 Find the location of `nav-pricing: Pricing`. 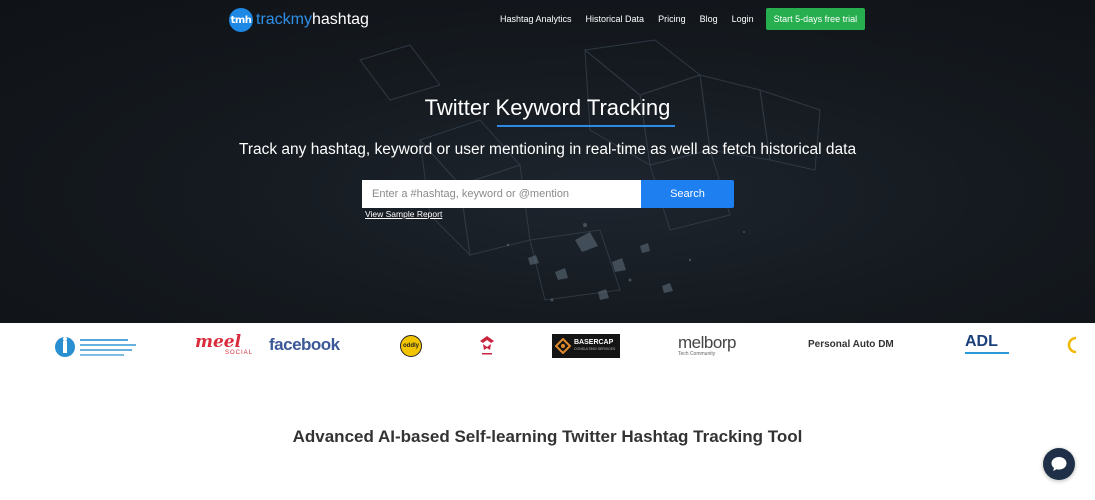

nav-pricing: Pricing is located at coordinates (672, 19).